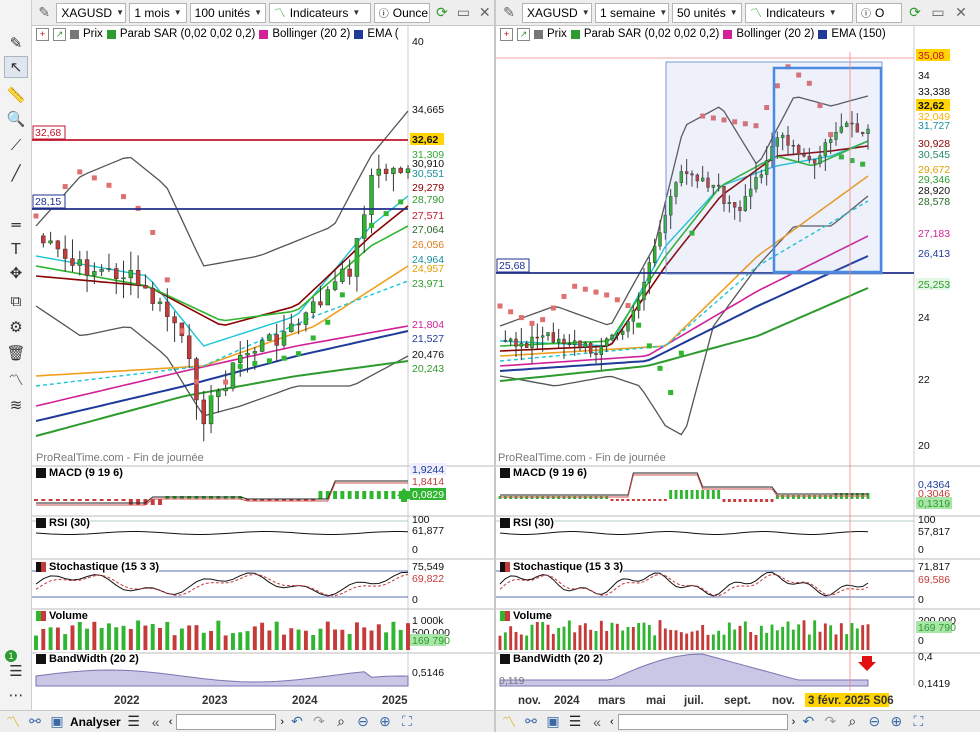 The width and height of the screenshot is (980, 732). What do you see at coordinates (707, 12) in the screenshot?
I see `units-select: 50 unités ▼` at bounding box center [707, 12].